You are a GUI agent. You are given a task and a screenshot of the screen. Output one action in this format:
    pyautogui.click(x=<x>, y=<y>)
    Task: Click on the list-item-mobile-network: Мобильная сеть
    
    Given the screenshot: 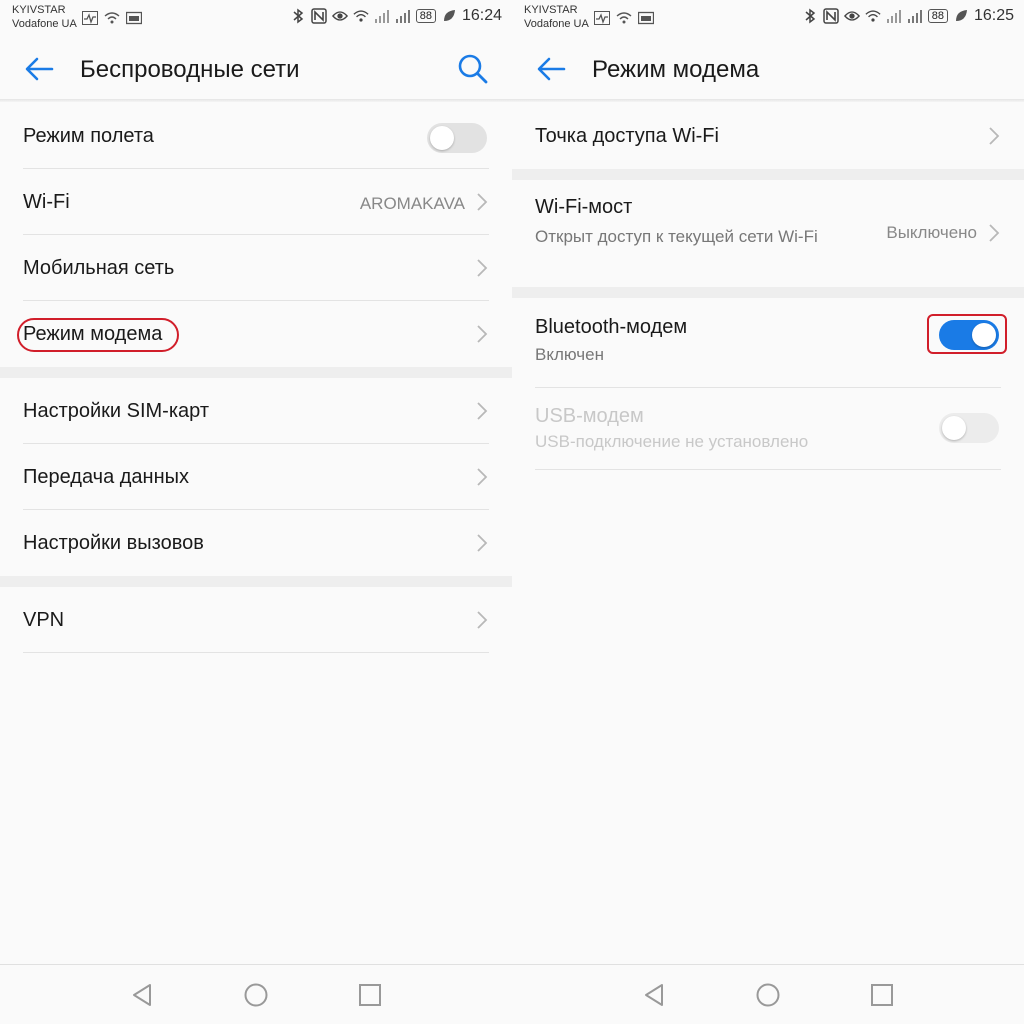 What is the action you would take?
    pyautogui.click(x=256, y=268)
    